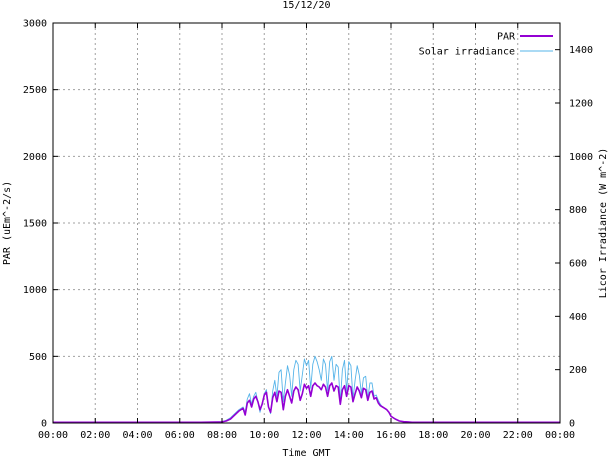 Image resolution: width=613 pixels, height=459 pixels. I want to click on y-tick-label: 500, so click(38, 357).